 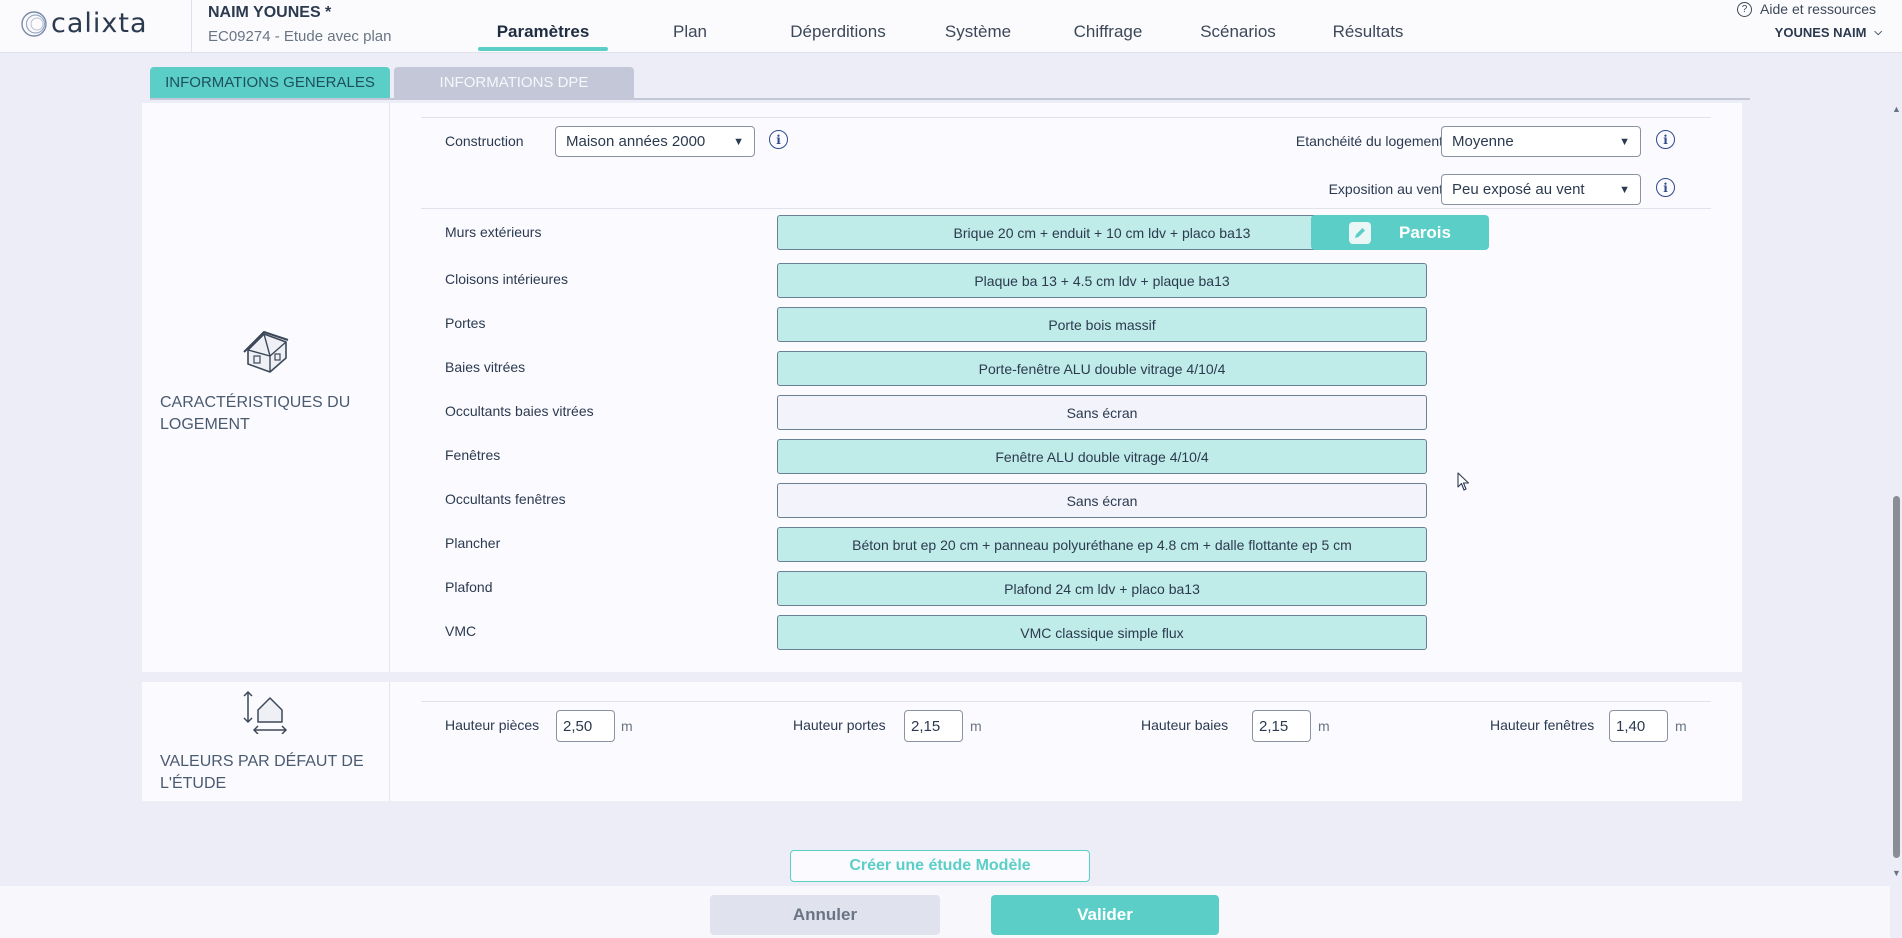 I want to click on airtightness-value: Moyenne, so click(x=1483, y=141).